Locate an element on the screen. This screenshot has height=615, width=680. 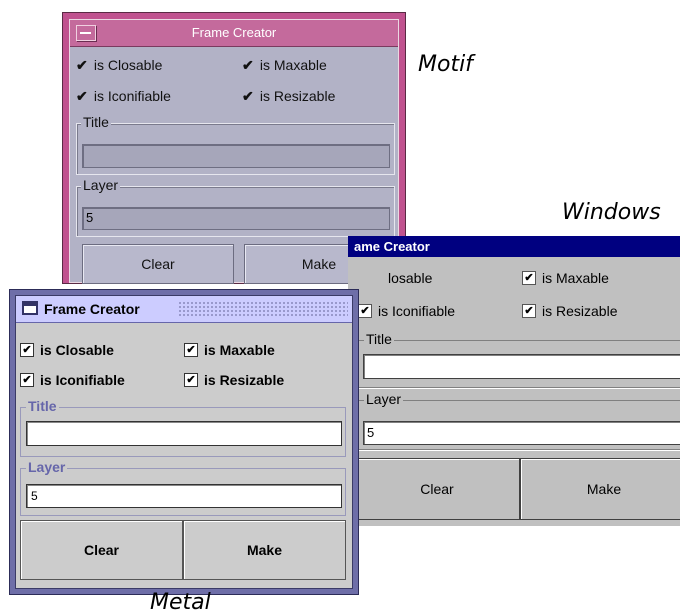
title-bar-grip is located at coordinates (263, 308).